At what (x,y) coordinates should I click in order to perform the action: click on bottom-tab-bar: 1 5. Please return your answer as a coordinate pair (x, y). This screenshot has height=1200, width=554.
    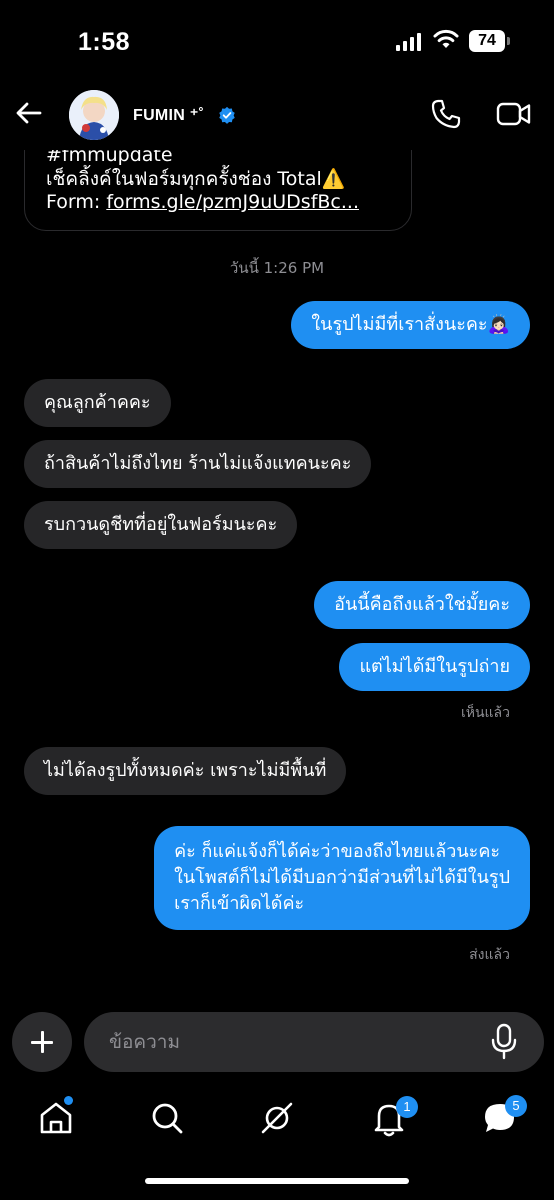
    Looking at the image, I should click on (277, 1120).